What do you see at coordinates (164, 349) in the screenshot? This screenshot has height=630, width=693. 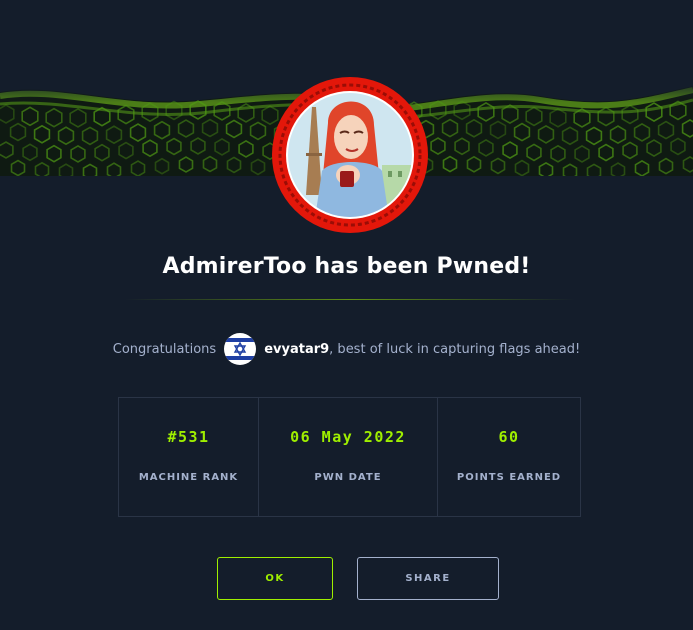 I see `congrats-prefix: Congratulations` at bounding box center [164, 349].